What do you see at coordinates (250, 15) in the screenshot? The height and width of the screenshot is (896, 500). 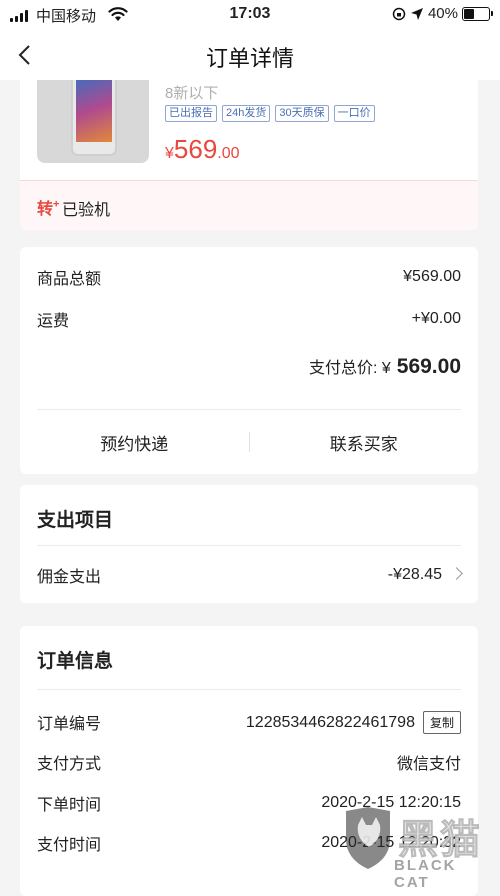 I see `status-bar: 中国移动 17:03 40%` at bounding box center [250, 15].